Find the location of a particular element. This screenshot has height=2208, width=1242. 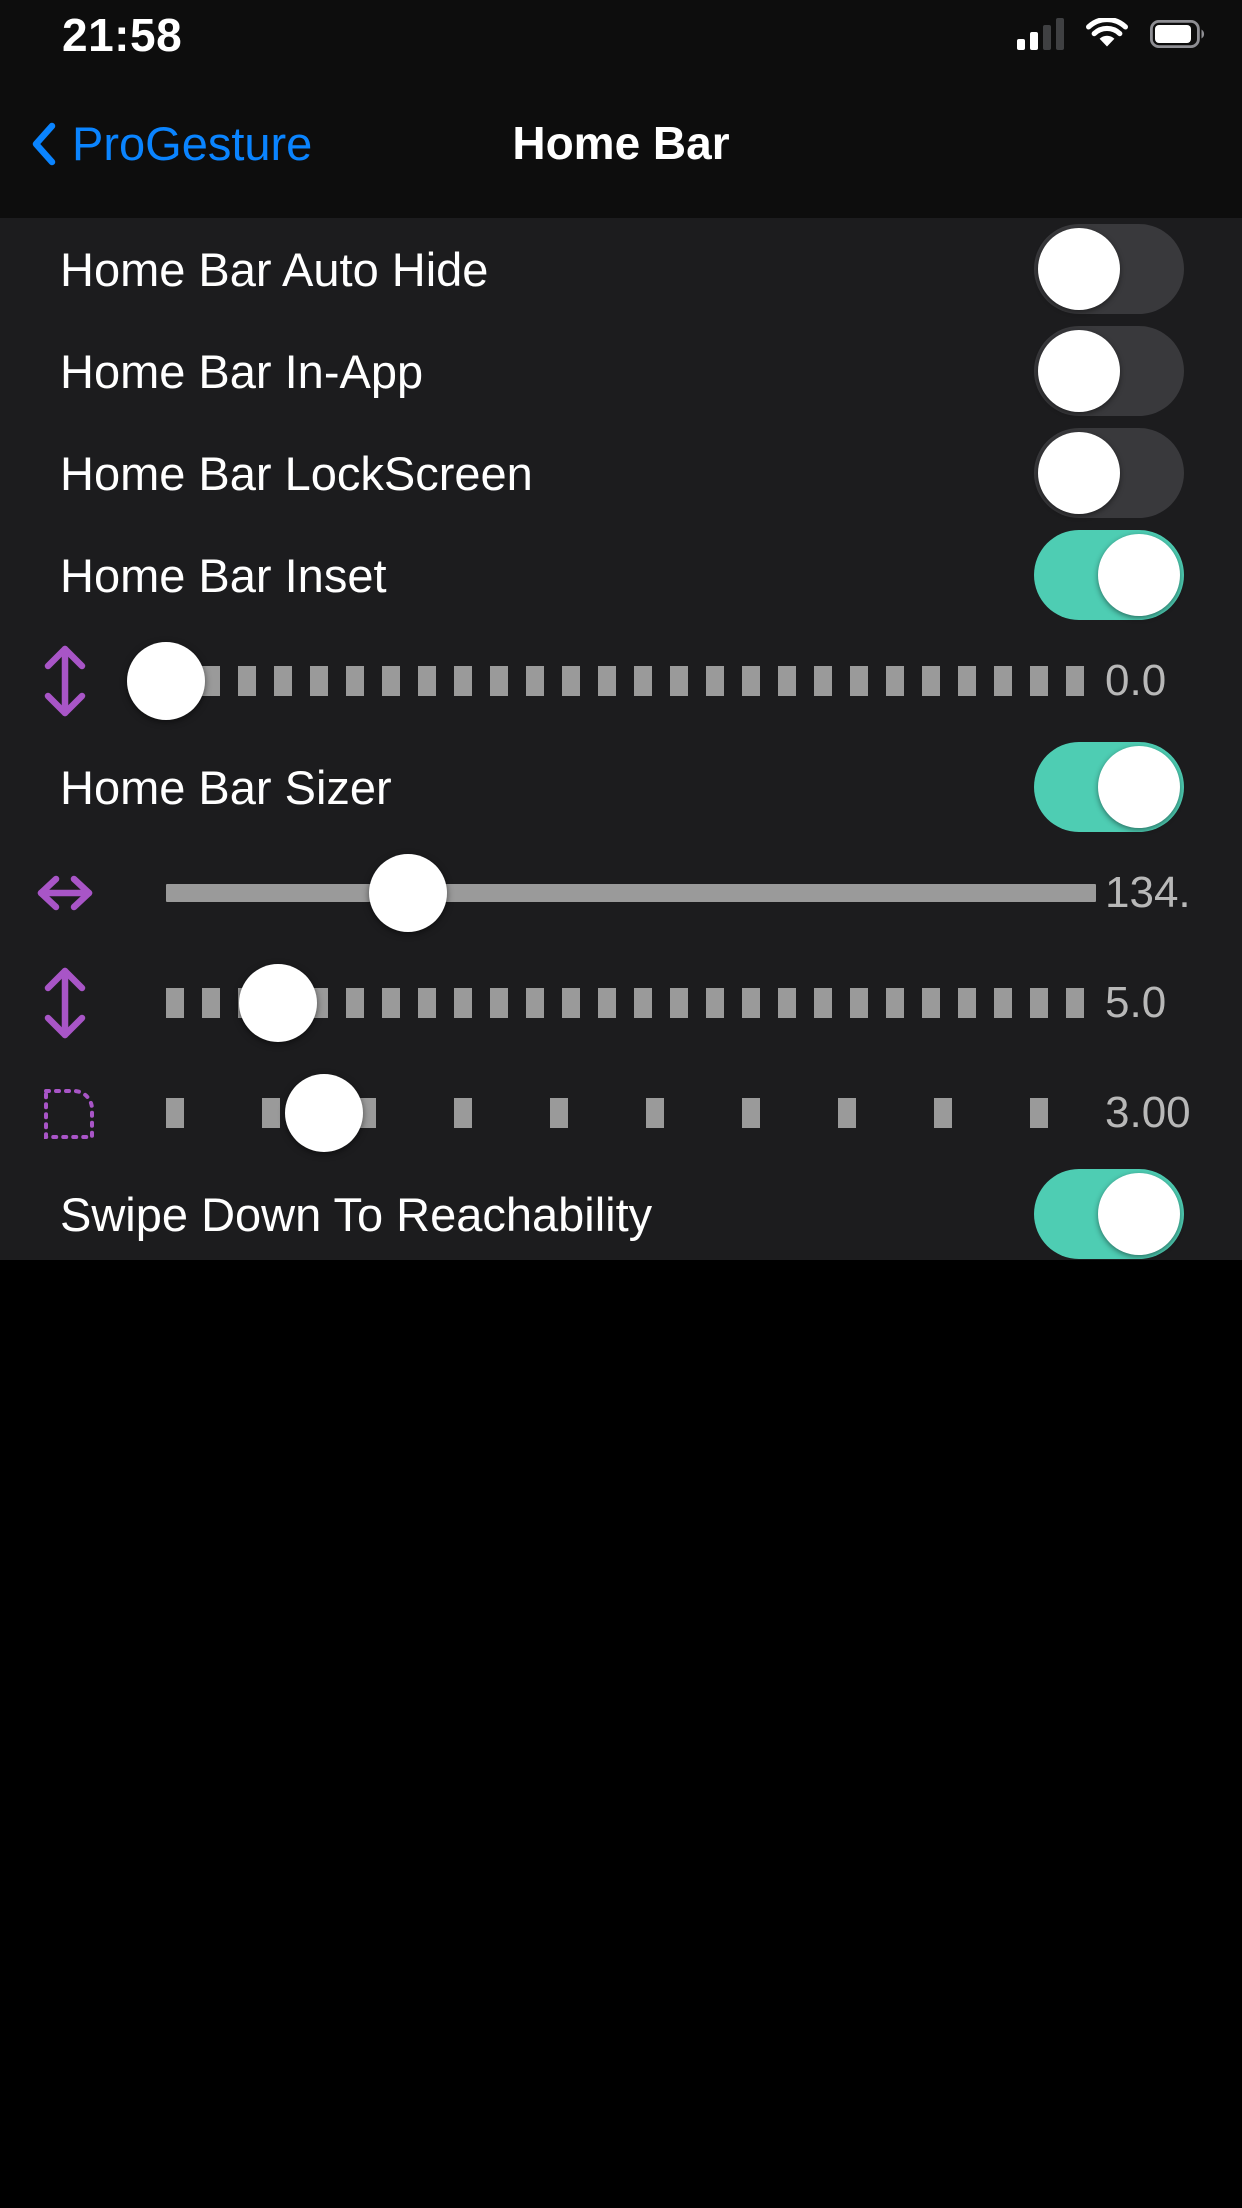

settings-row-home-bar-inset: Home Bar Inset is located at coordinates (621, 575).